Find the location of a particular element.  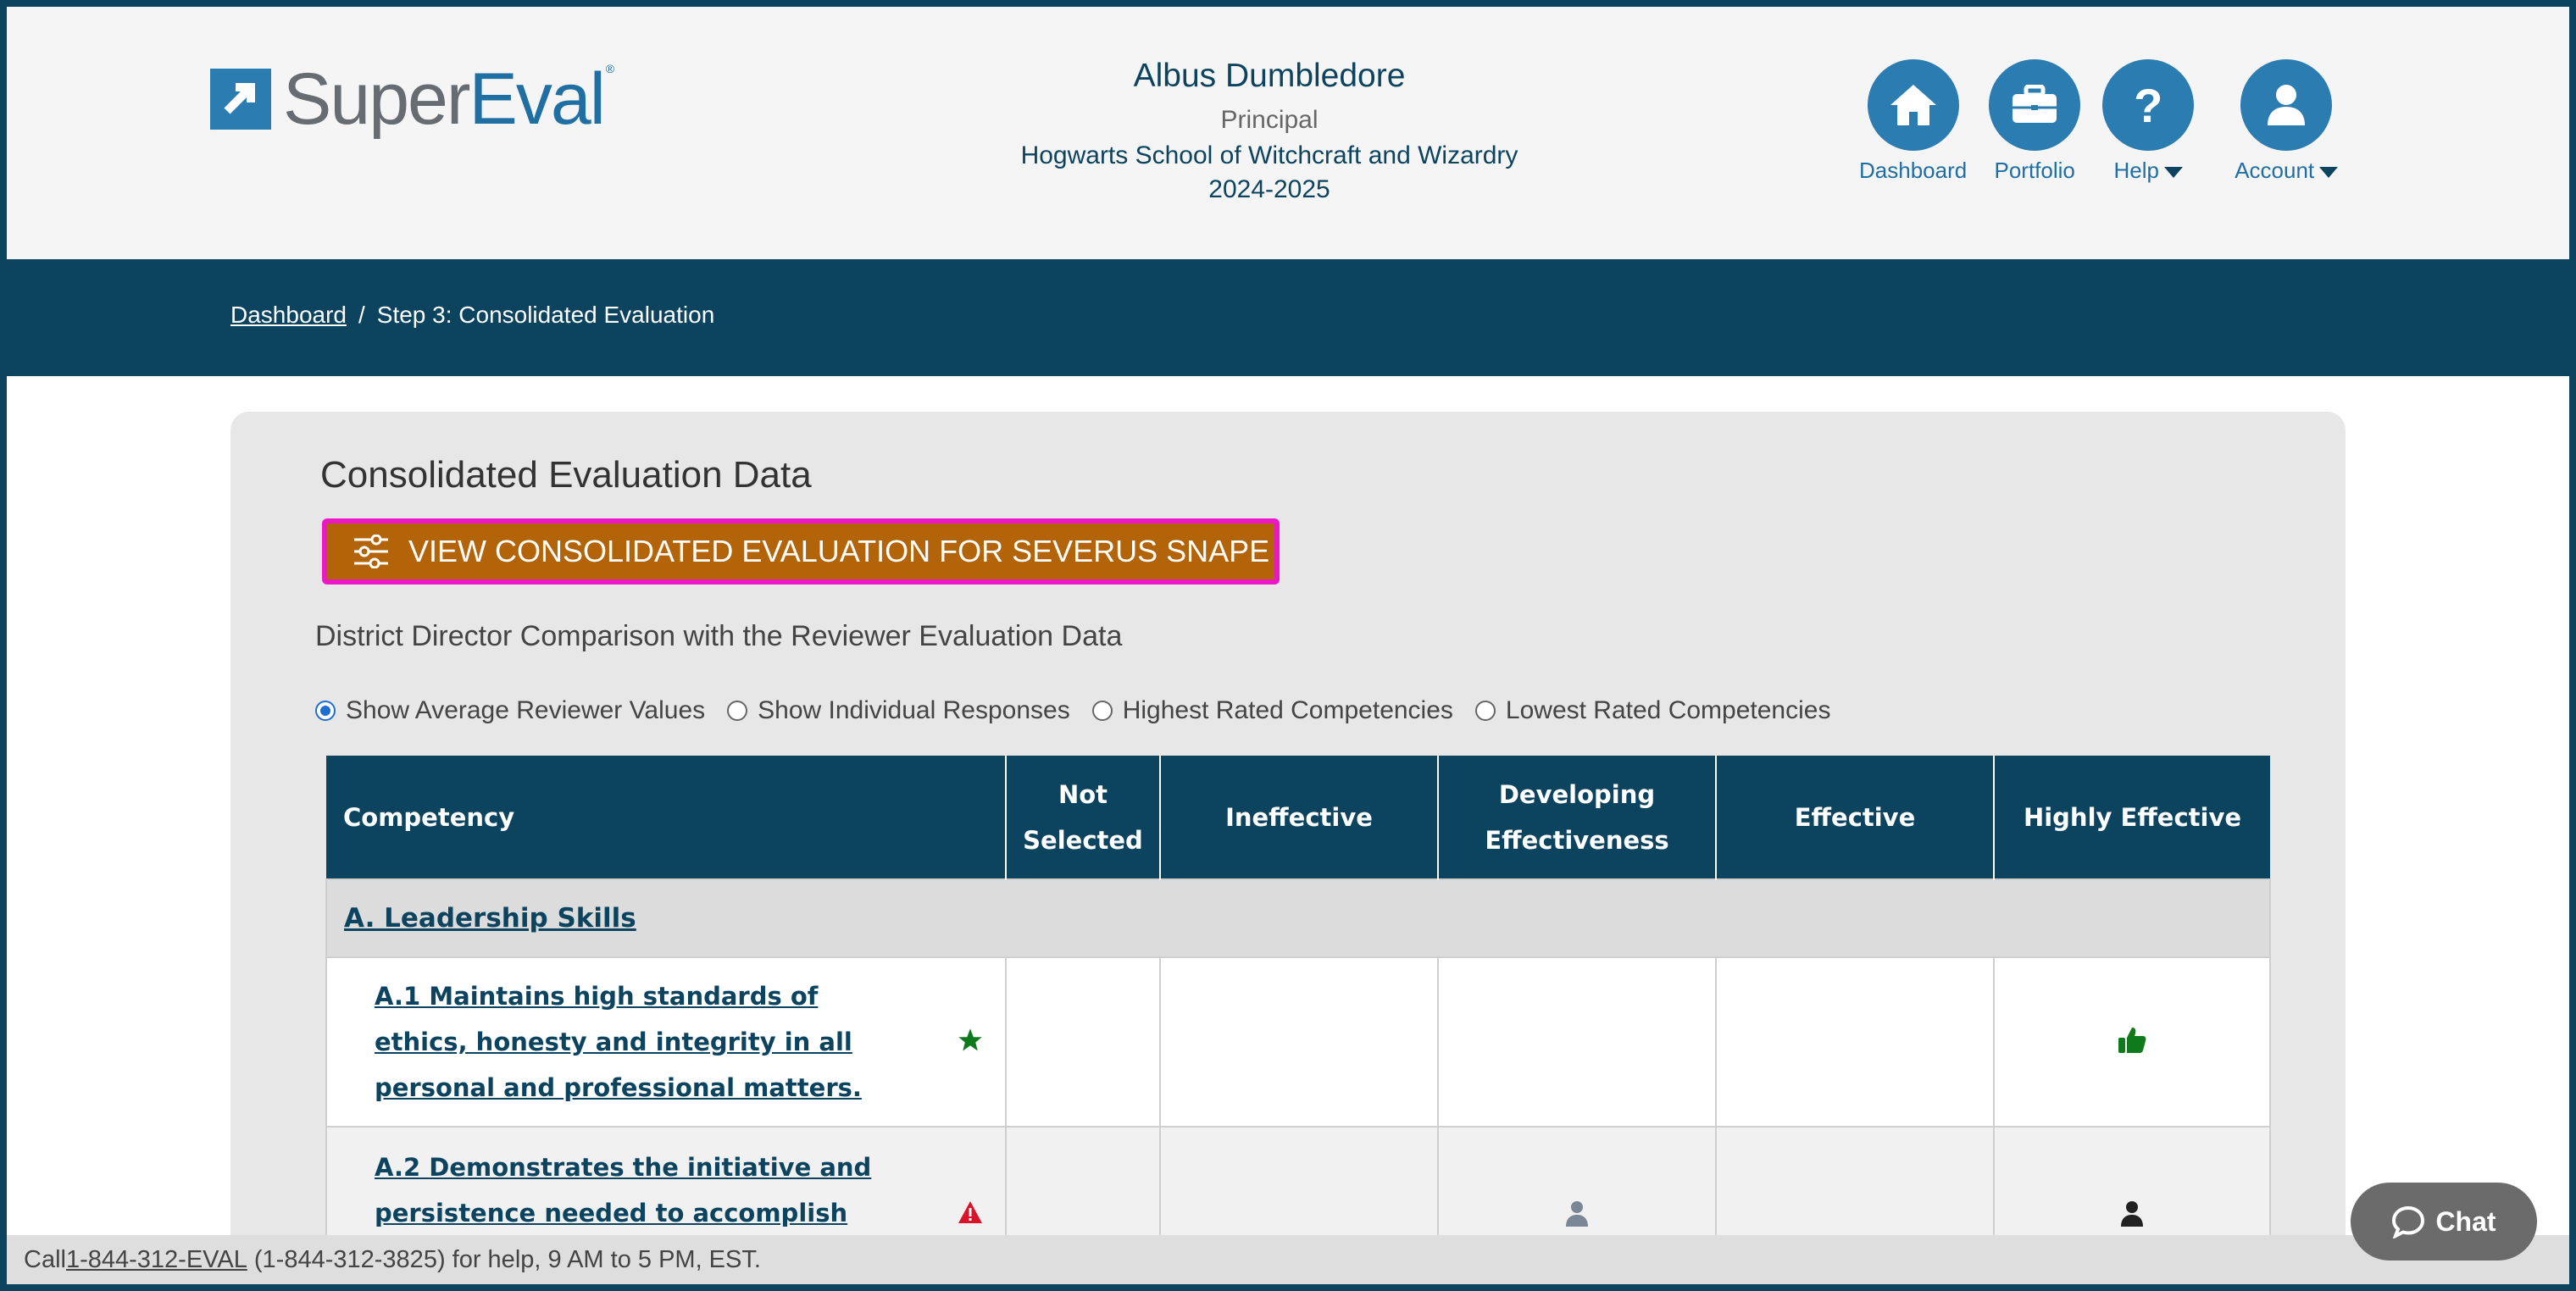

header-highly-effective: Highly Effective is located at coordinates (2132, 818).